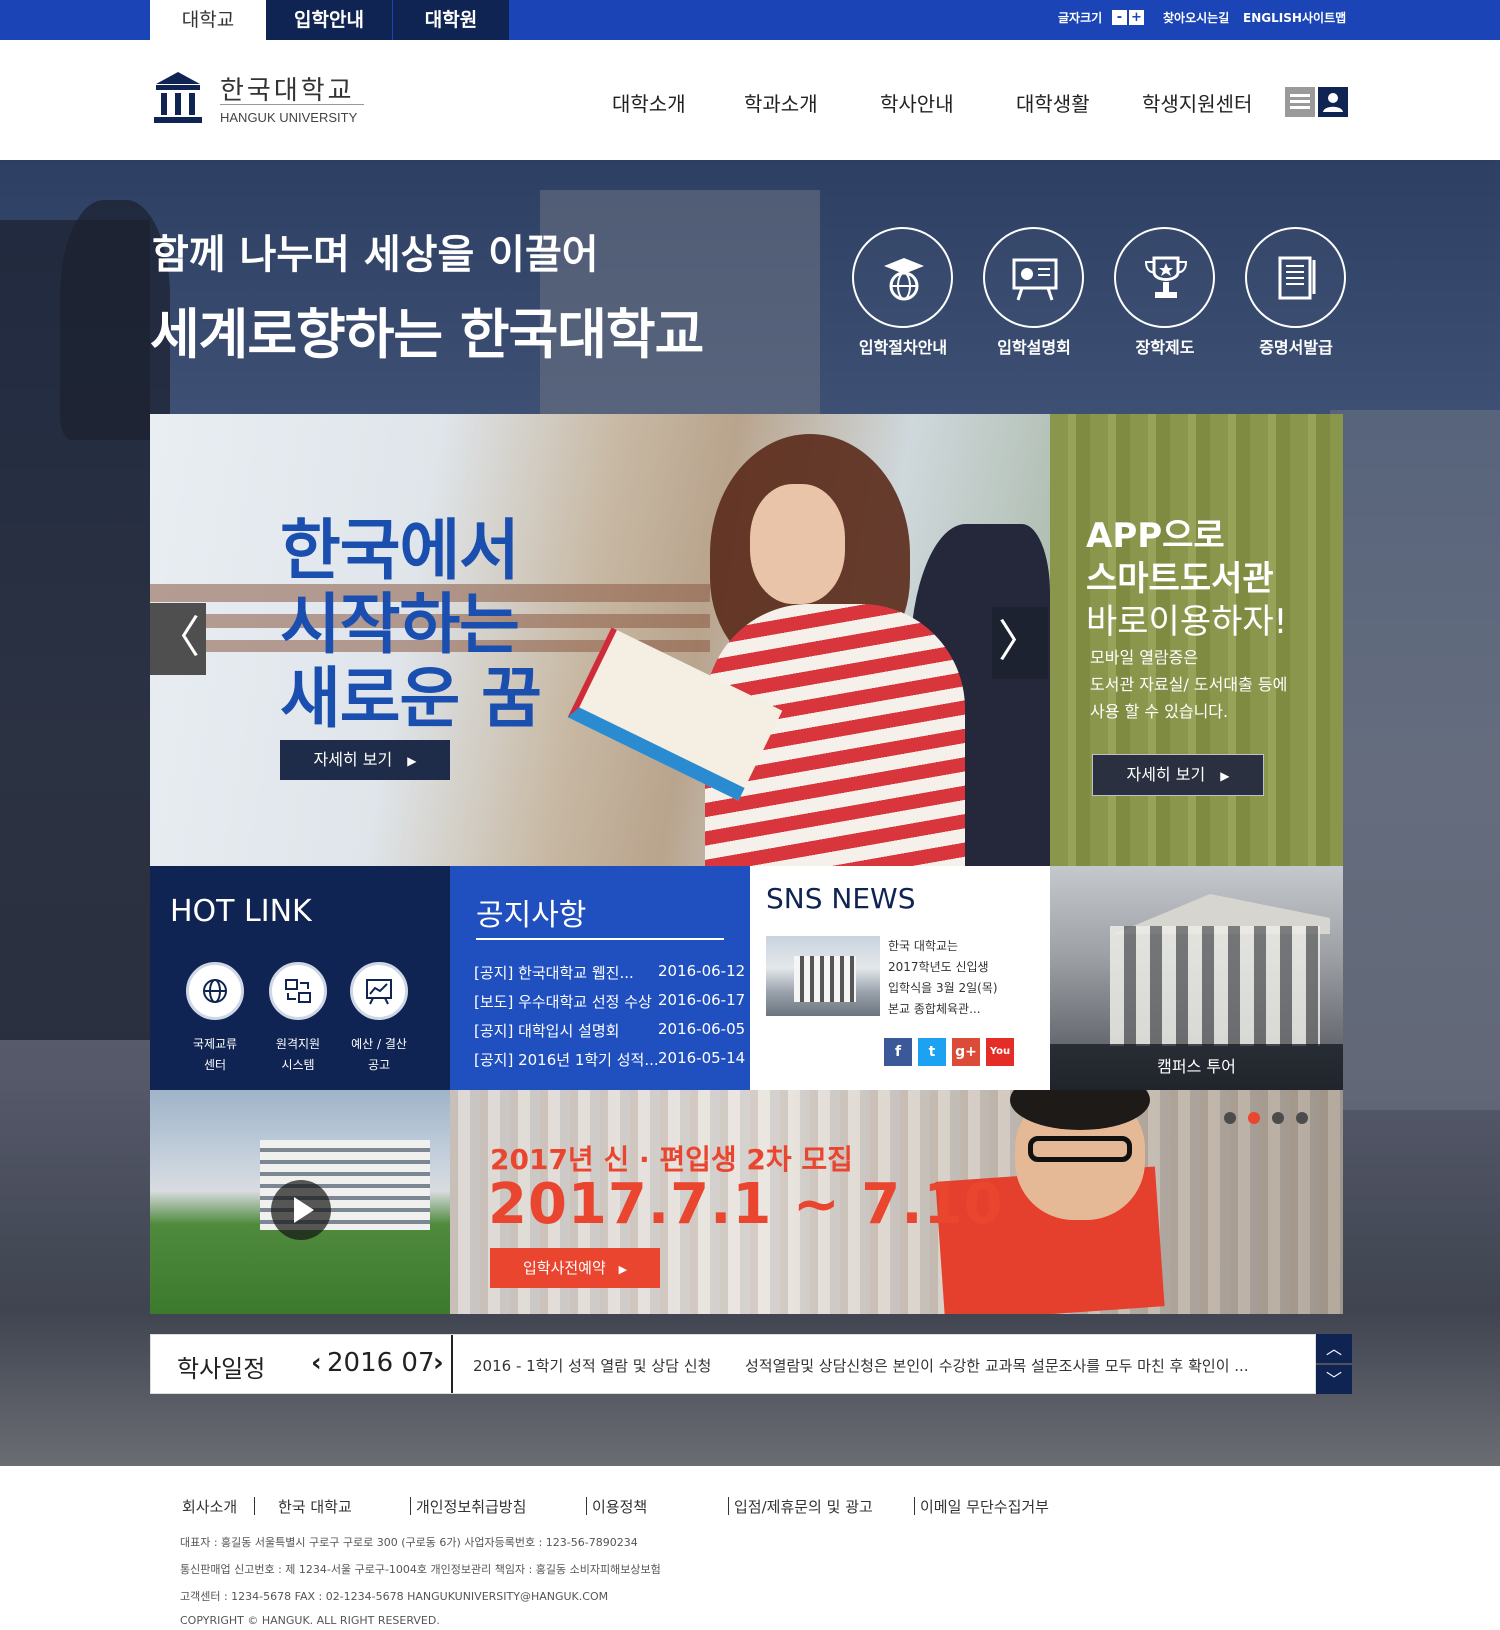 The image size is (1500, 1630). What do you see at coordinates (841, 898) in the screenshot?
I see `sns-news-title: SNS NEWS` at bounding box center [841, 898].